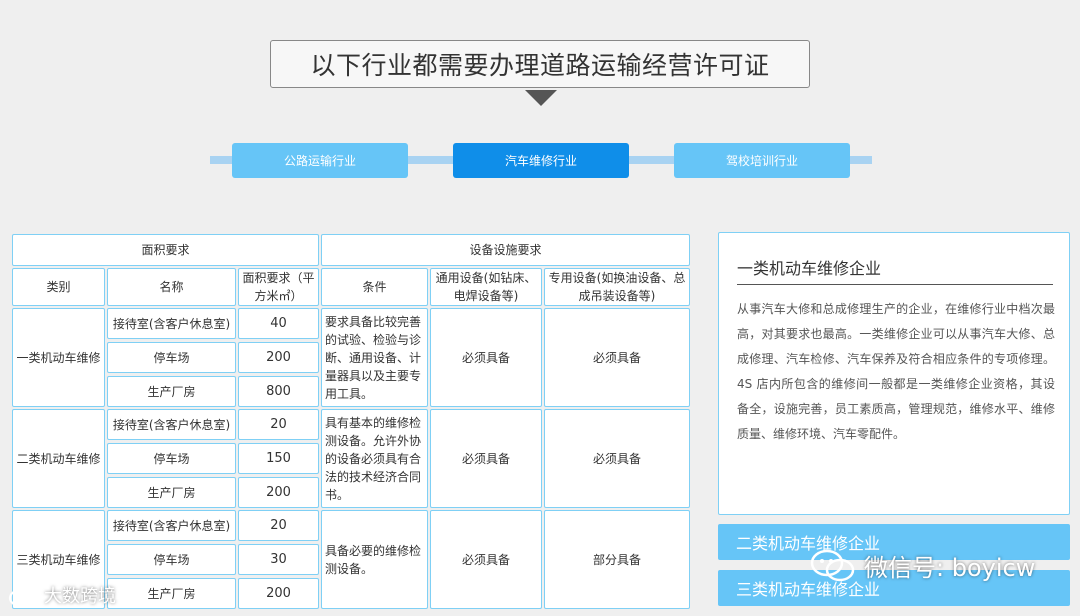 The image size is (1080, 616). I want to click on row-condition: 具备必要的维修检测设备。, so click(374, 559).